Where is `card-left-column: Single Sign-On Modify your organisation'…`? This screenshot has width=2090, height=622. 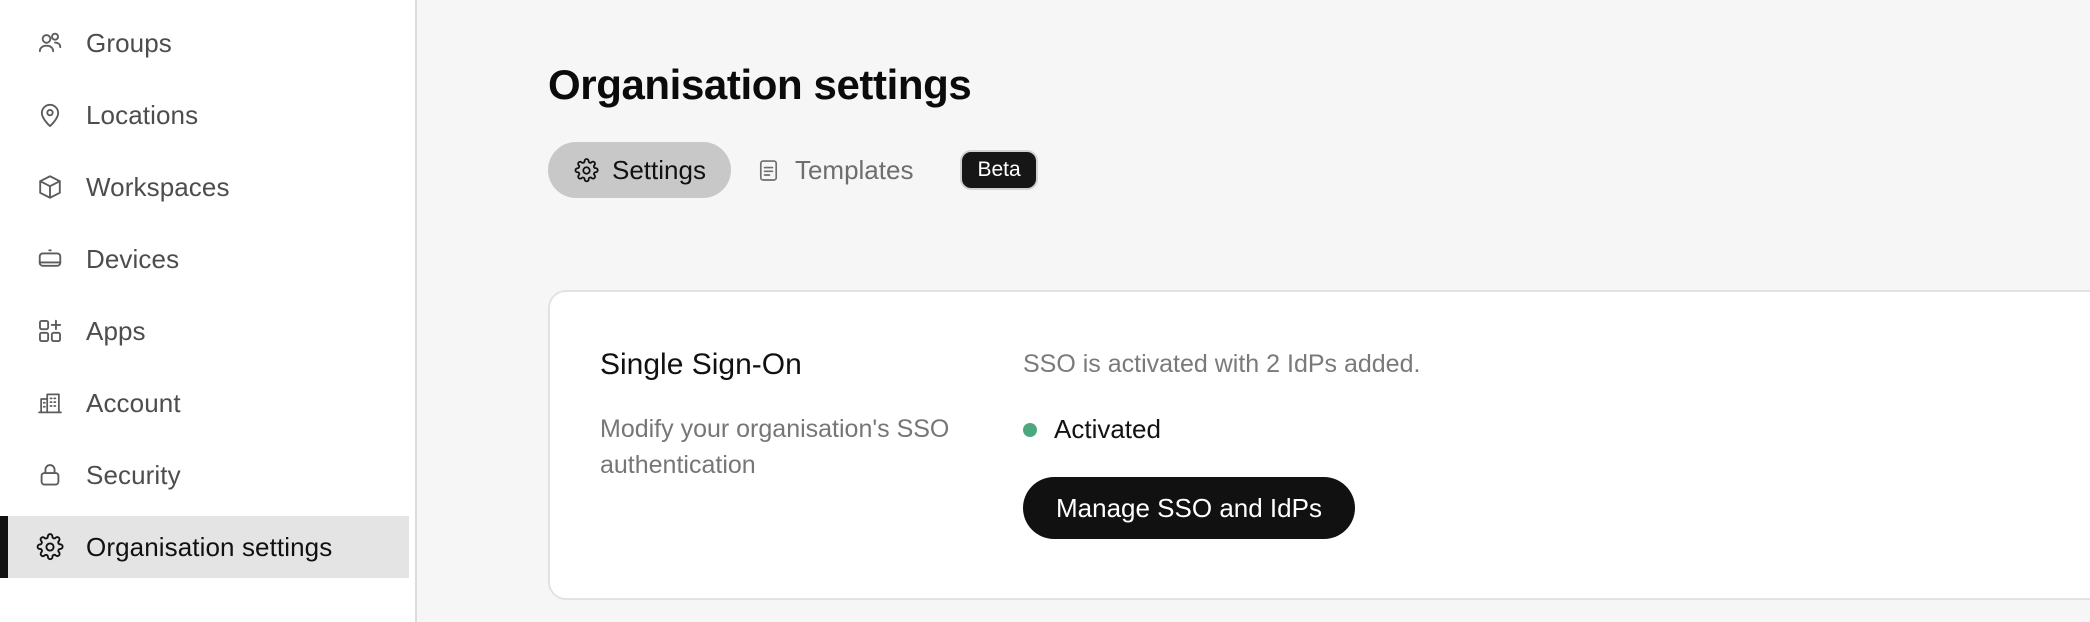
card-left-column: Single Sign-On Modify your organisation'… is located at coordinates (780, 443).